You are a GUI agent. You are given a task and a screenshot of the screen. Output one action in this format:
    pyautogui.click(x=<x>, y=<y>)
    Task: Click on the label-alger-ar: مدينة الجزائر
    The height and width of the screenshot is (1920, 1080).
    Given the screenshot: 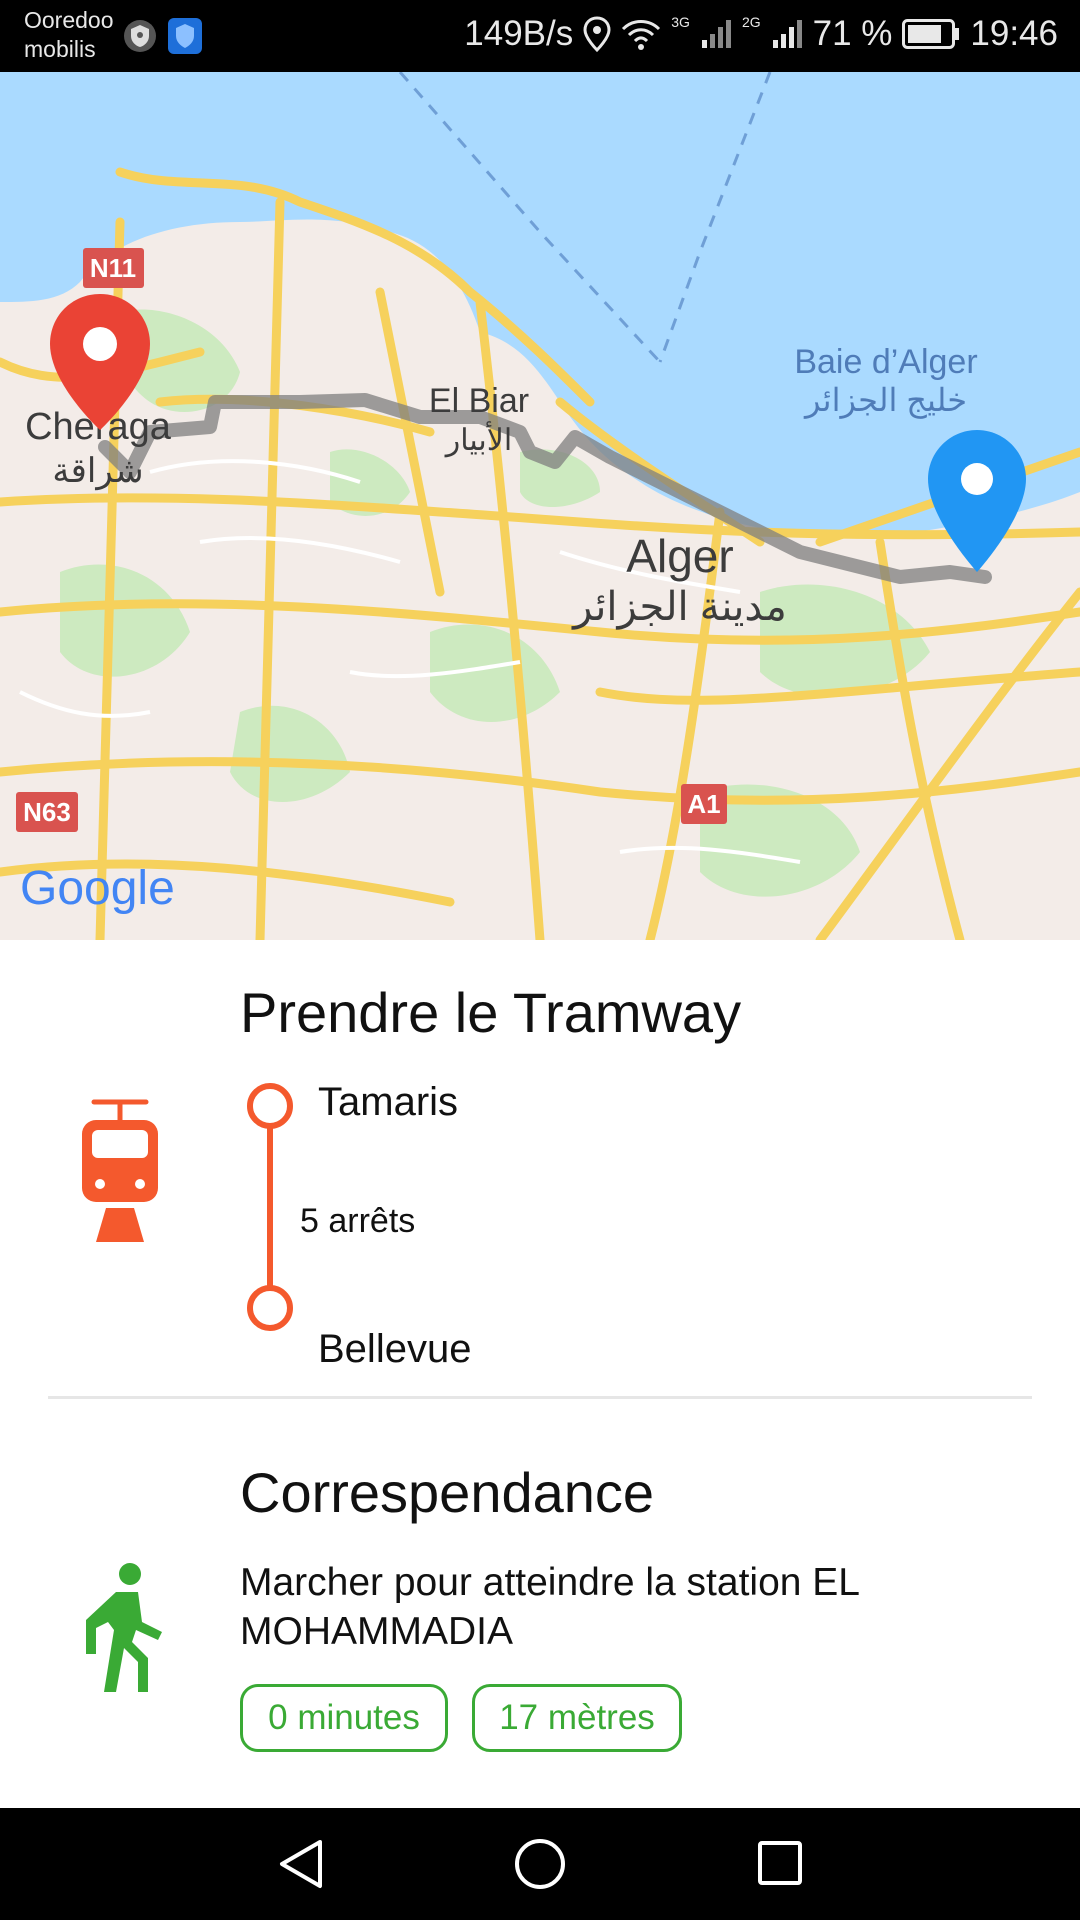 What is the action you would take?
    pyautogui.click(x=679, y=607)
    